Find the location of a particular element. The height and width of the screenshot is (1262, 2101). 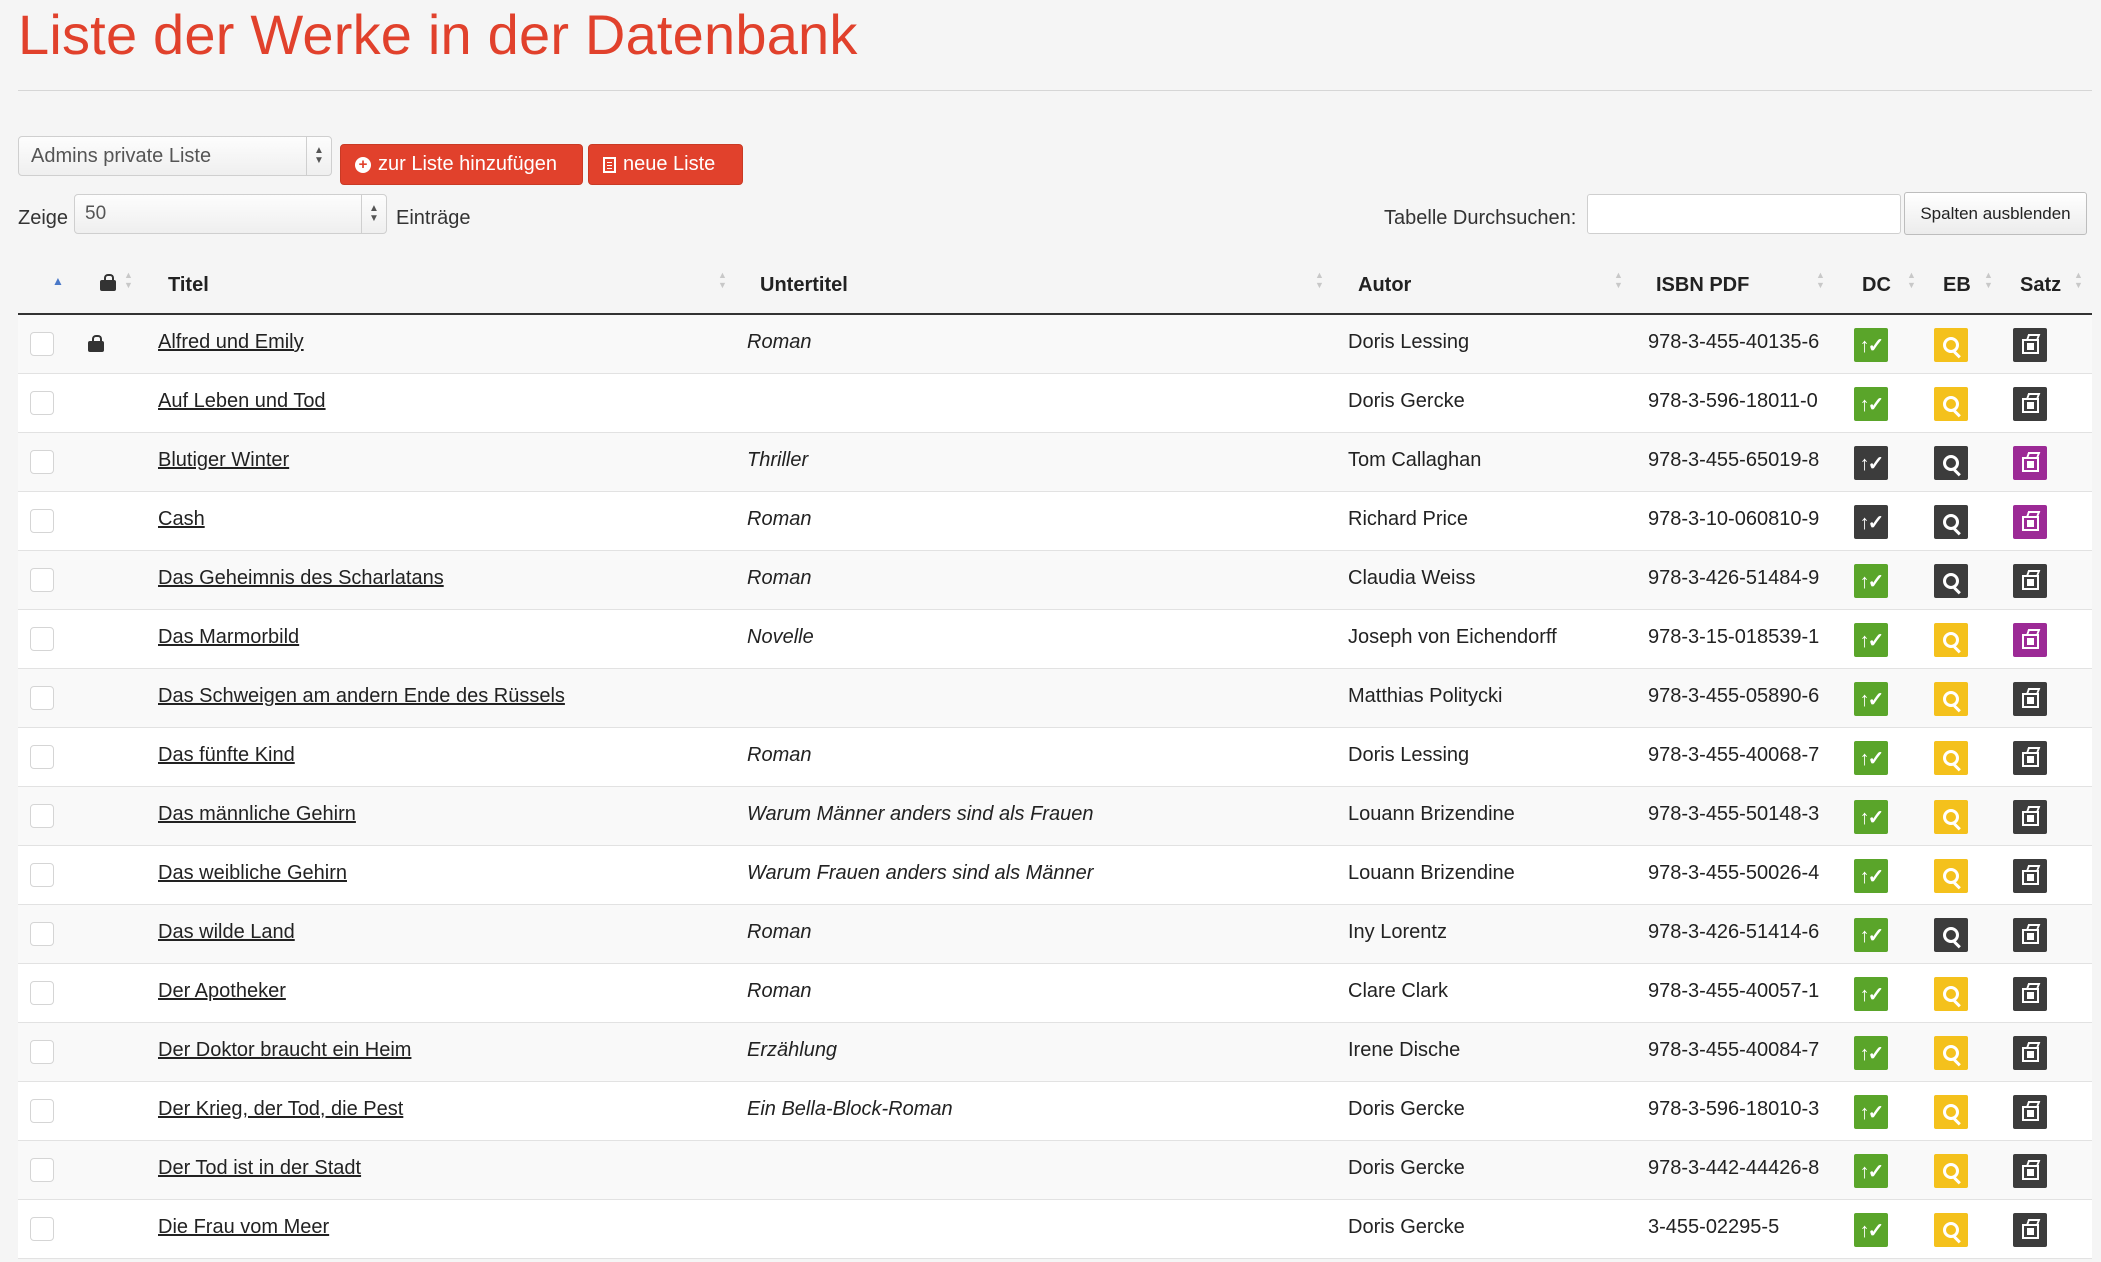

column-header-eb: EB is located at coordinates (1957, 285).